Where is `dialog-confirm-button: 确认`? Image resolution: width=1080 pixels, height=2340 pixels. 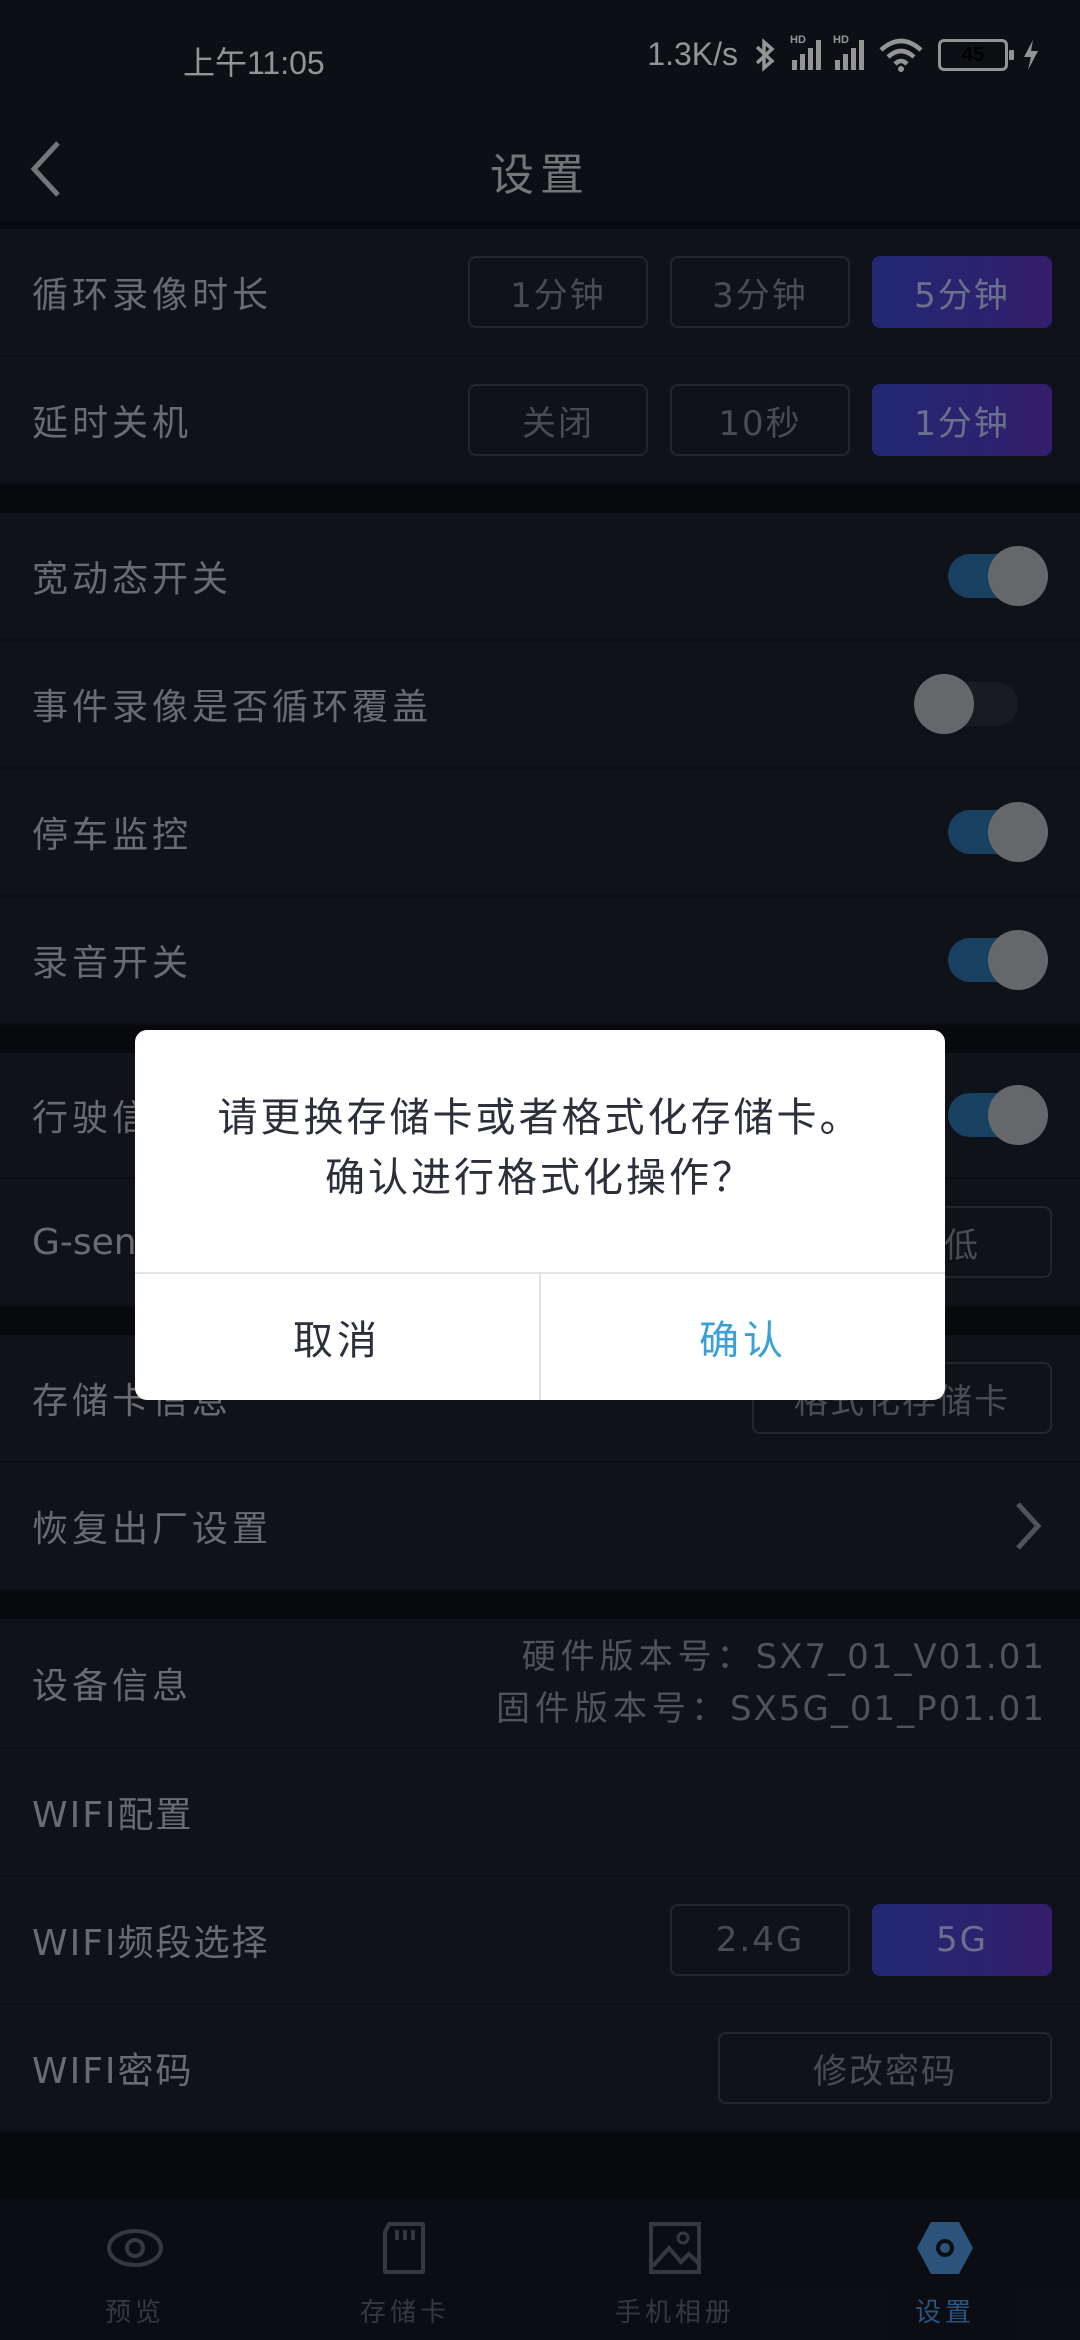
dialog-confirm-button: 确认 is located at coordinates (743, 1337).